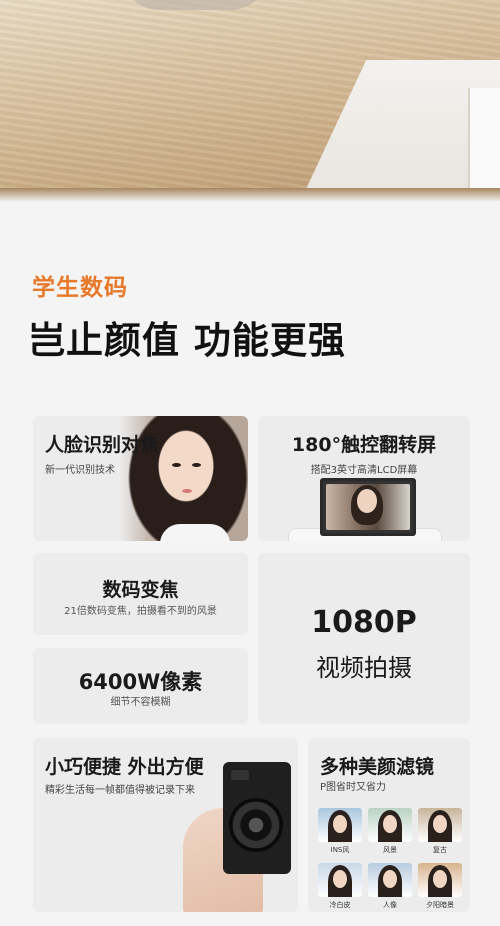  I want to click on filter-thumb: INS风, so click(340, 831).